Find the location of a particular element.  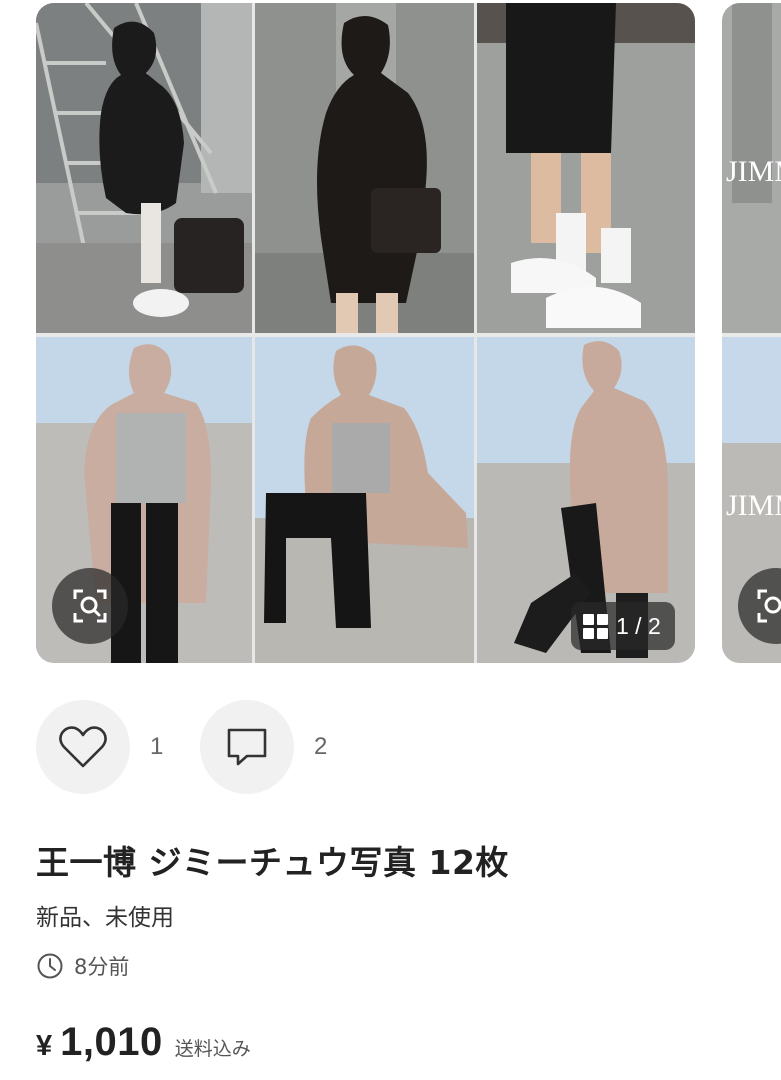

comment-icon is located at coordinates (247, 747).